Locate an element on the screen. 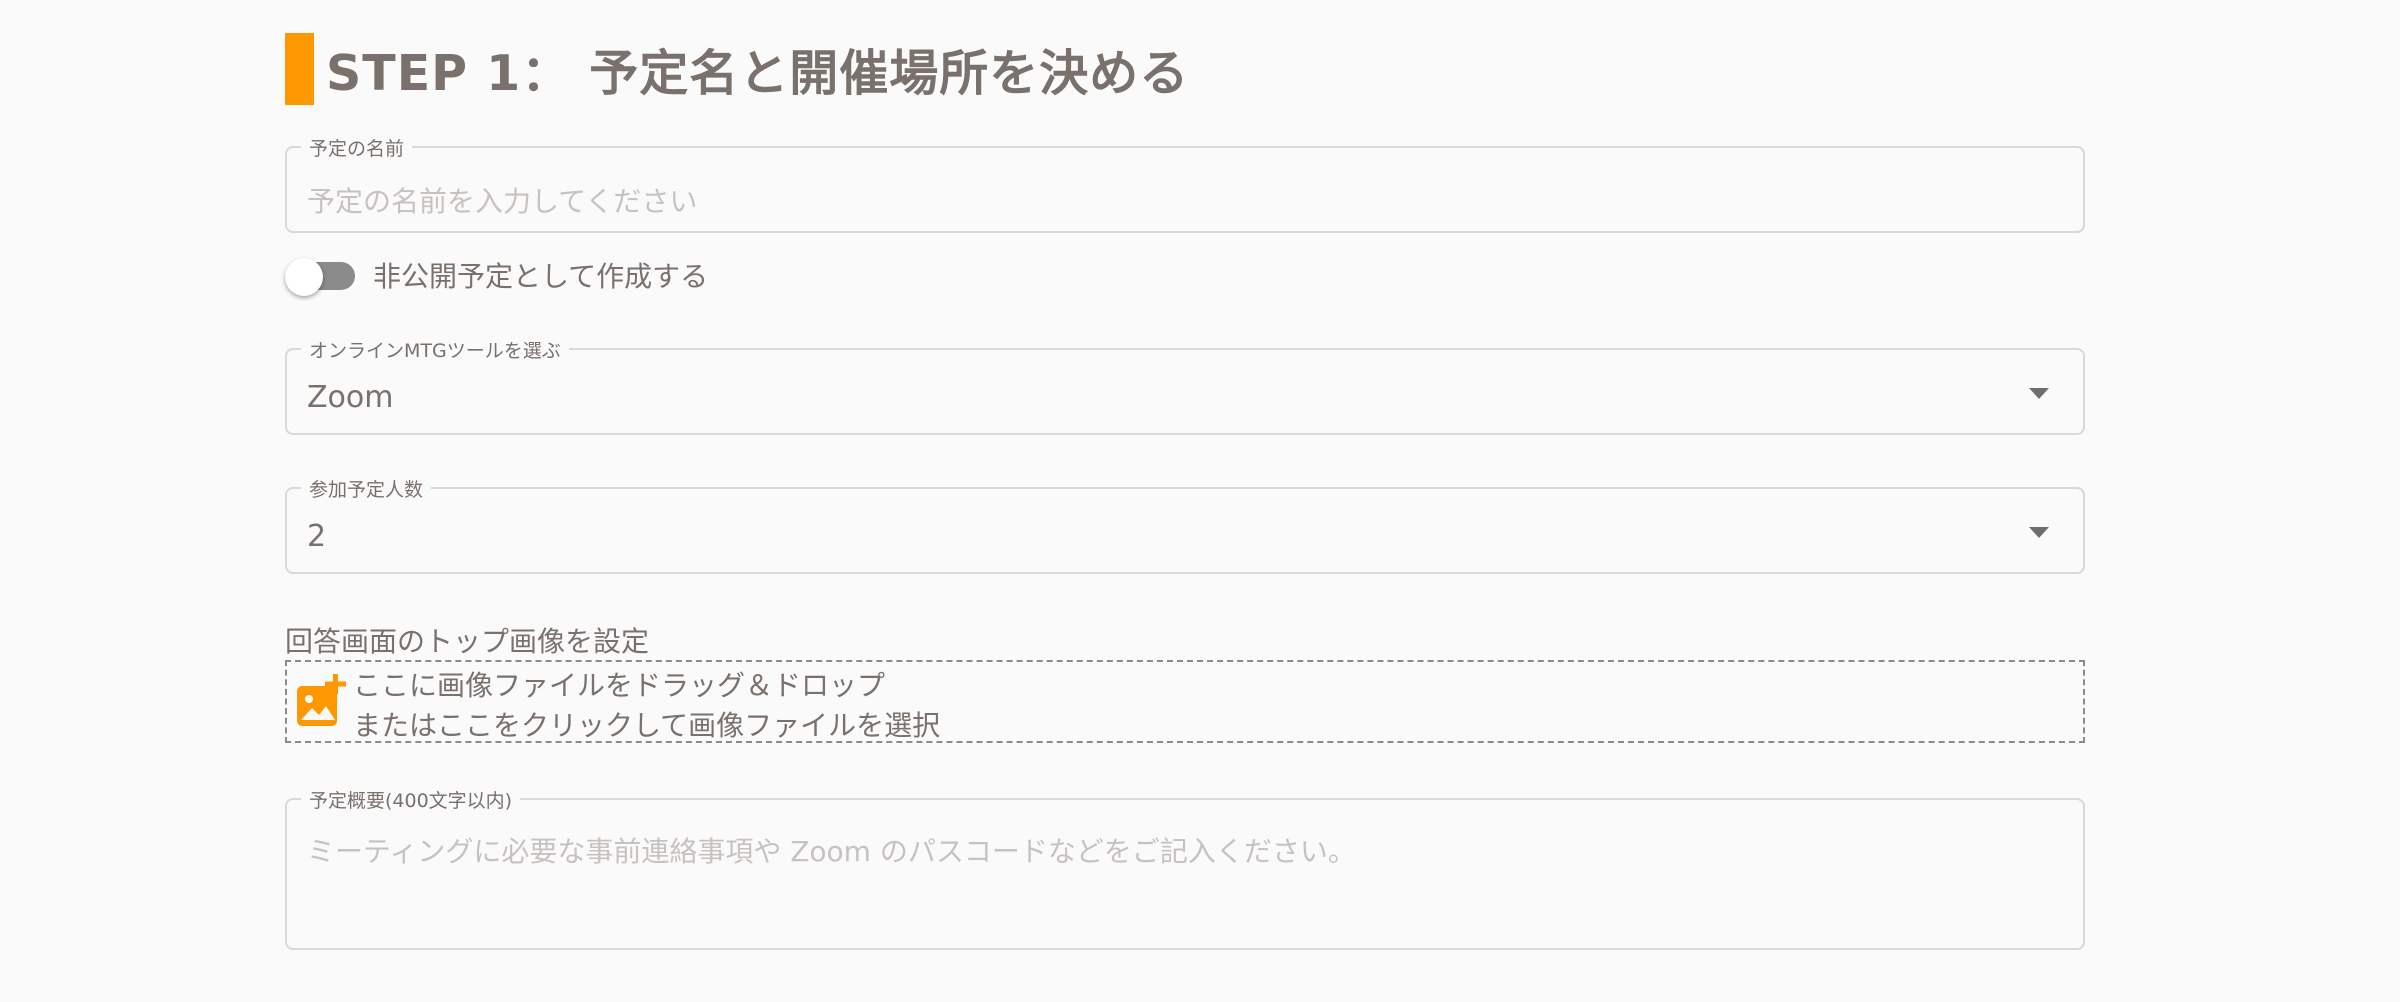  dropzone-text-line2: またはここをクリックして画像ファイルを選択 is located at coordinates (647, 725).